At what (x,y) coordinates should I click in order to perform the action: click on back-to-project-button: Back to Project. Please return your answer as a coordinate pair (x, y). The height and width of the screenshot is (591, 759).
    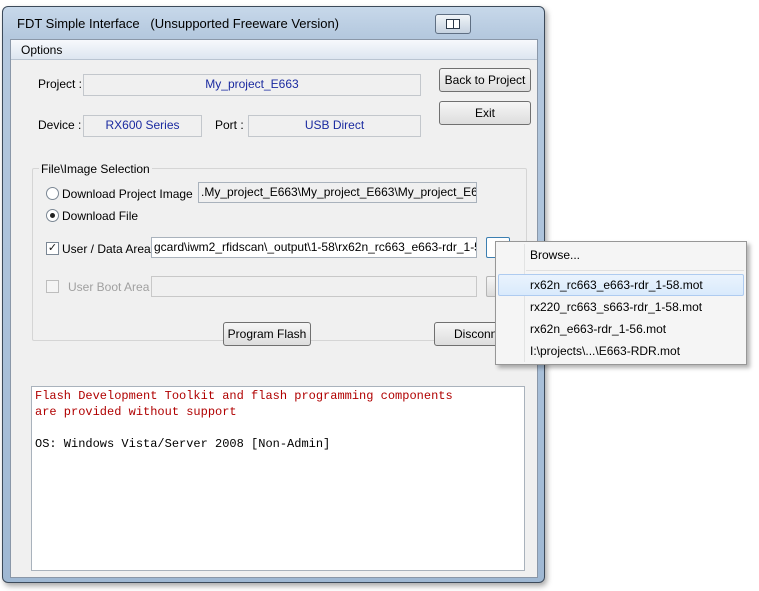
    Looking at the image, I should click on (485, 80).